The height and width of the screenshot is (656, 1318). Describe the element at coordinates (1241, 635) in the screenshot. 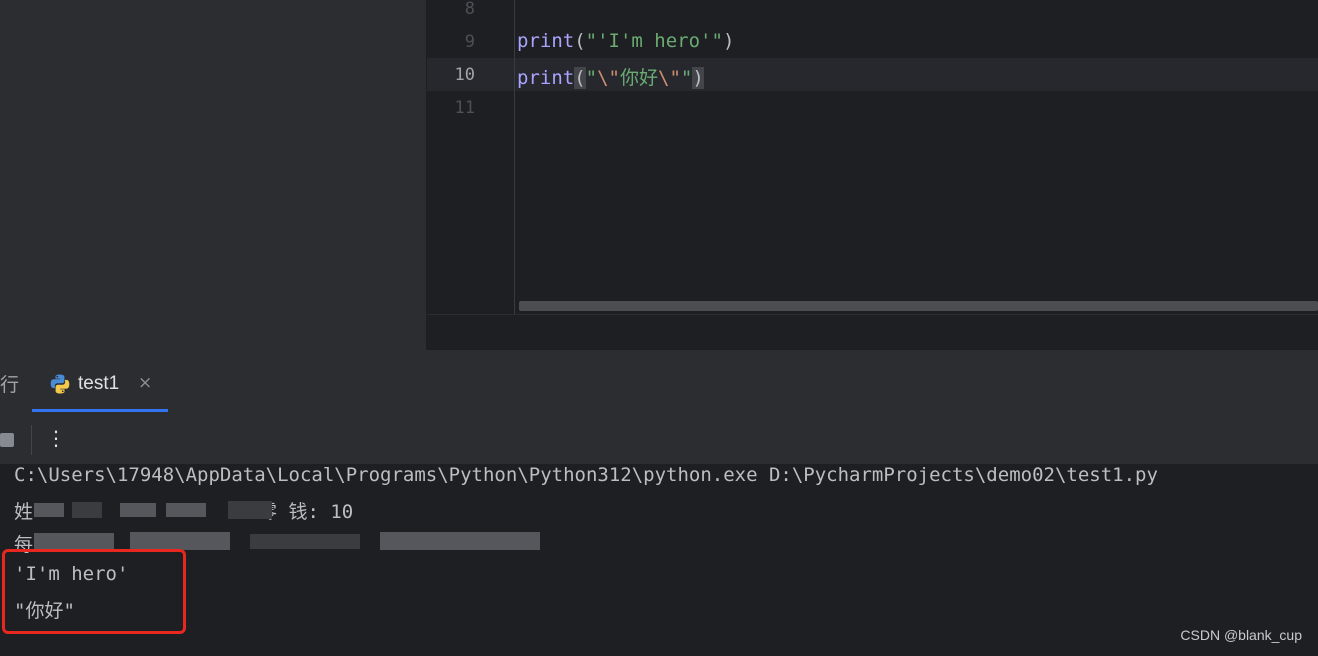

I see `watermark: CSDN @blank_cup` at that location.